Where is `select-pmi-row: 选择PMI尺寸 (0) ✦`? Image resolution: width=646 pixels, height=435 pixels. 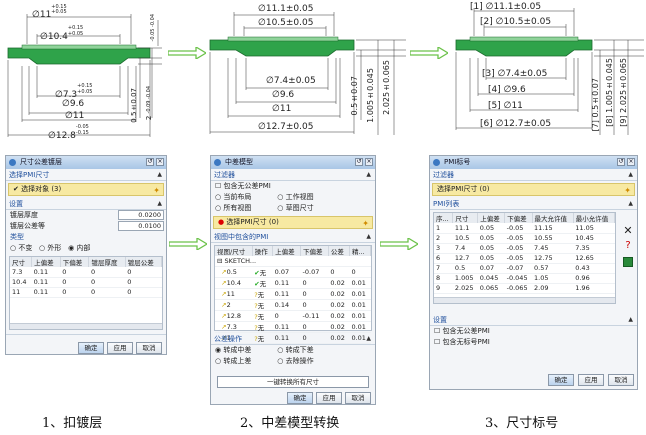
select-pmi-row: 选择PMI尺寸 (0) ✦ is located at coordinates (533, 189).